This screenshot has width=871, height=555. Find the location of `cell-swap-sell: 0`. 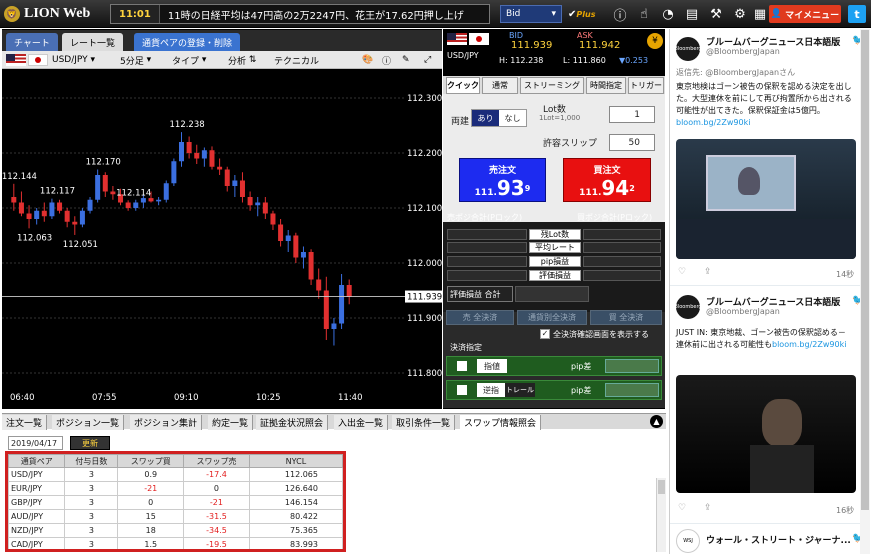

cell-swap-sell: 0 is located at coordinates (216, 488).